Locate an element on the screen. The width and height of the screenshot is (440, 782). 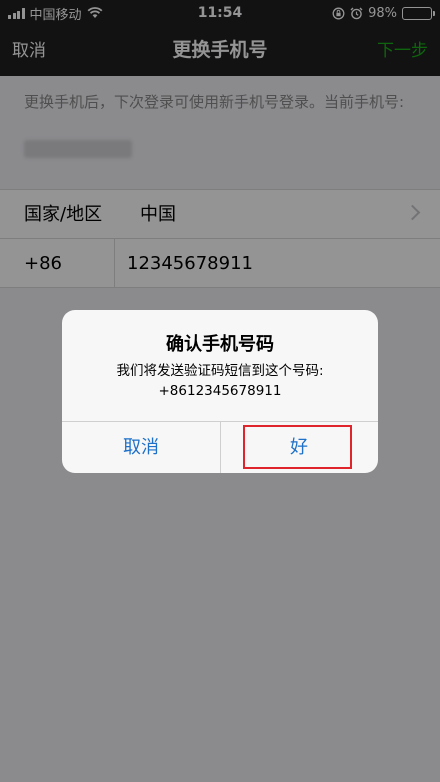
dialog-cancel-button: 取消 is located at coordinates (141, 447).